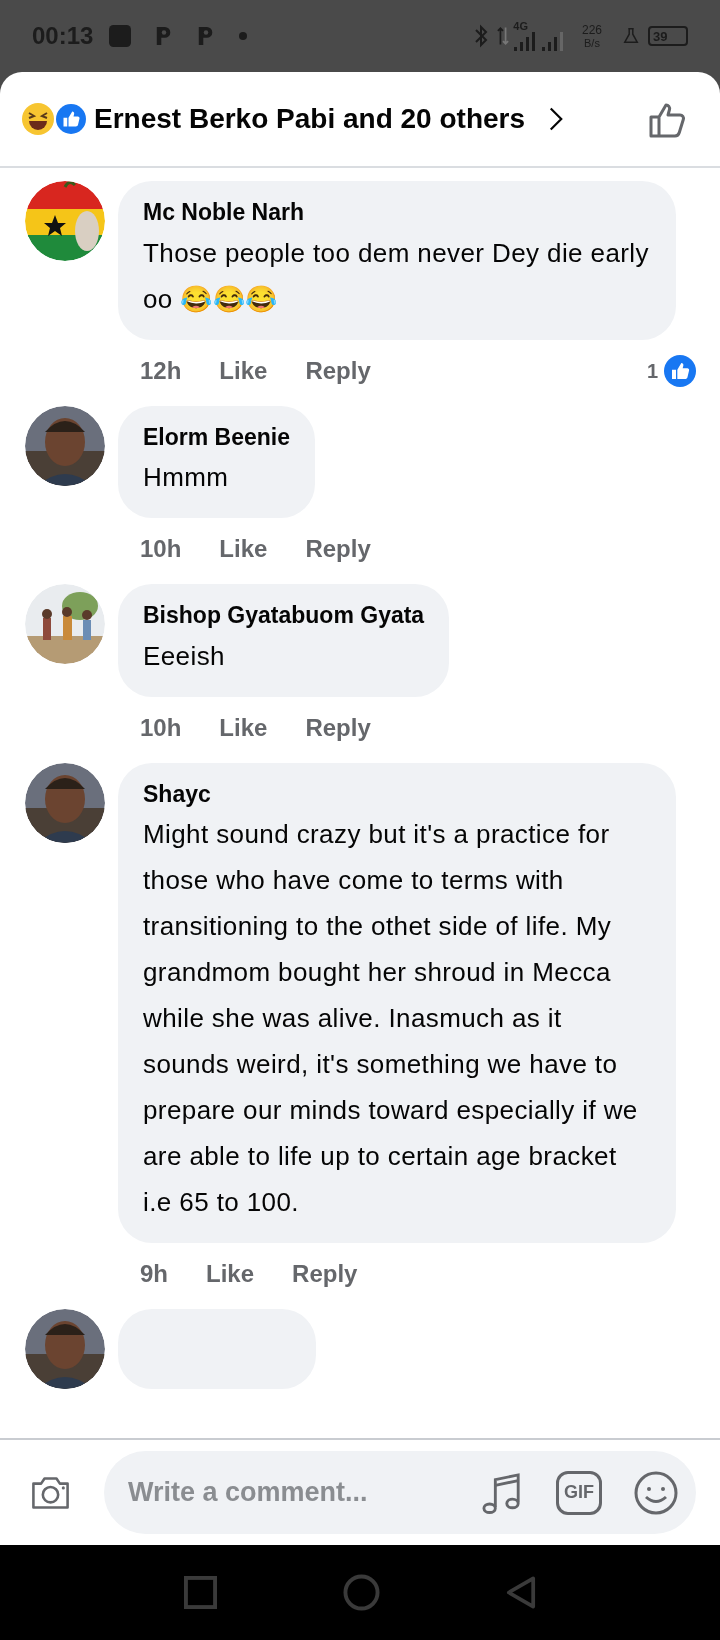 The height and width of the screenshot is (1640, 720). What do you see at coordinates (556, 119) in the screenshot?
I see `chevron-right-icon` at bounding box center [556, 119].